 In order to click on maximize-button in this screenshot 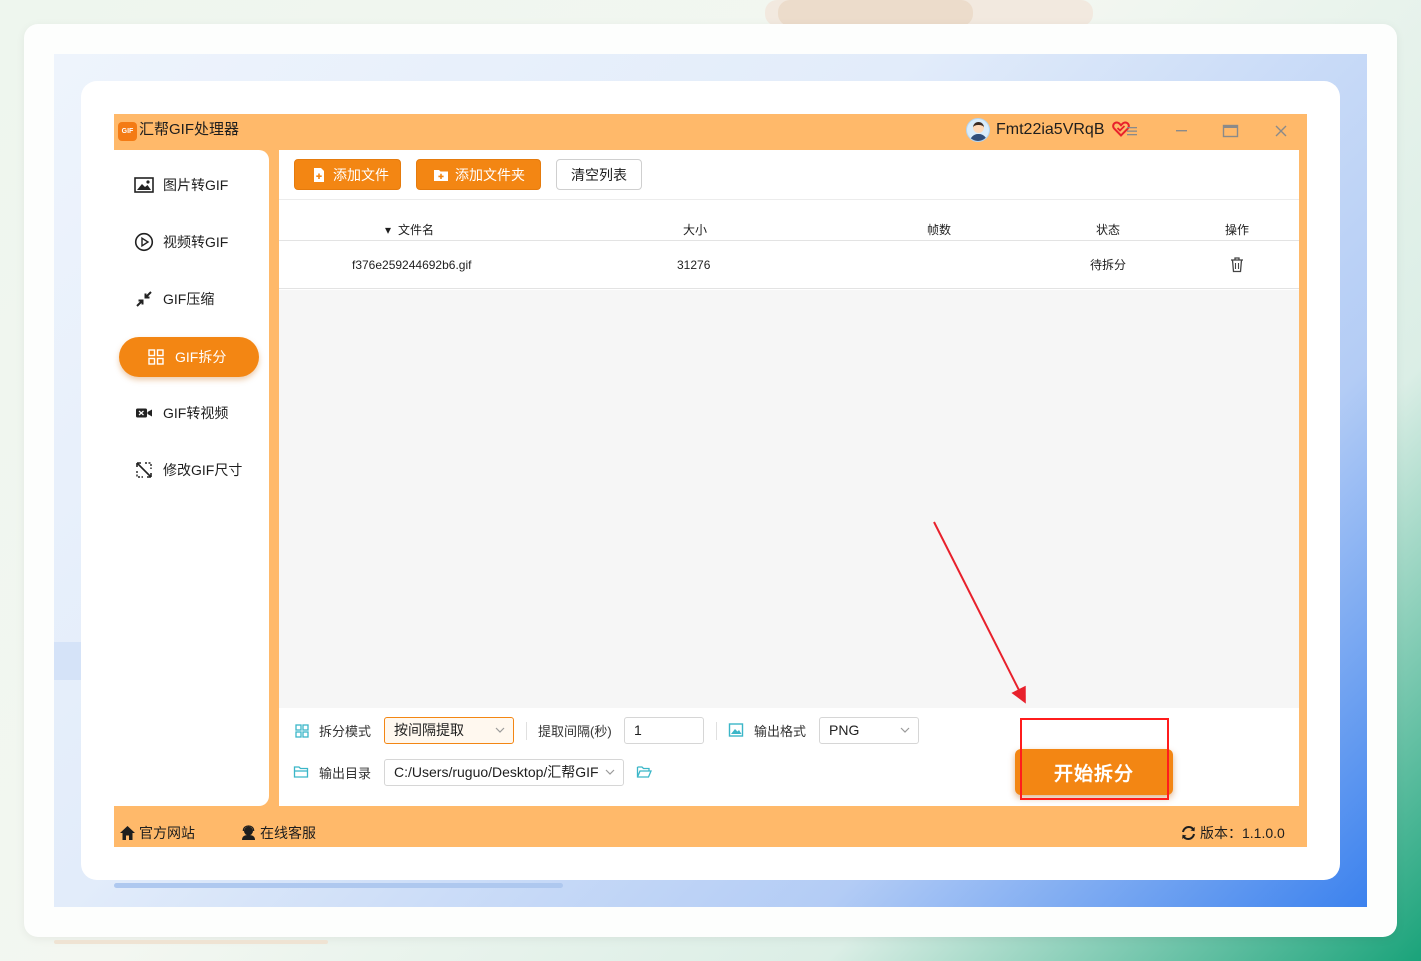, I will do `click(1230, 131)`.